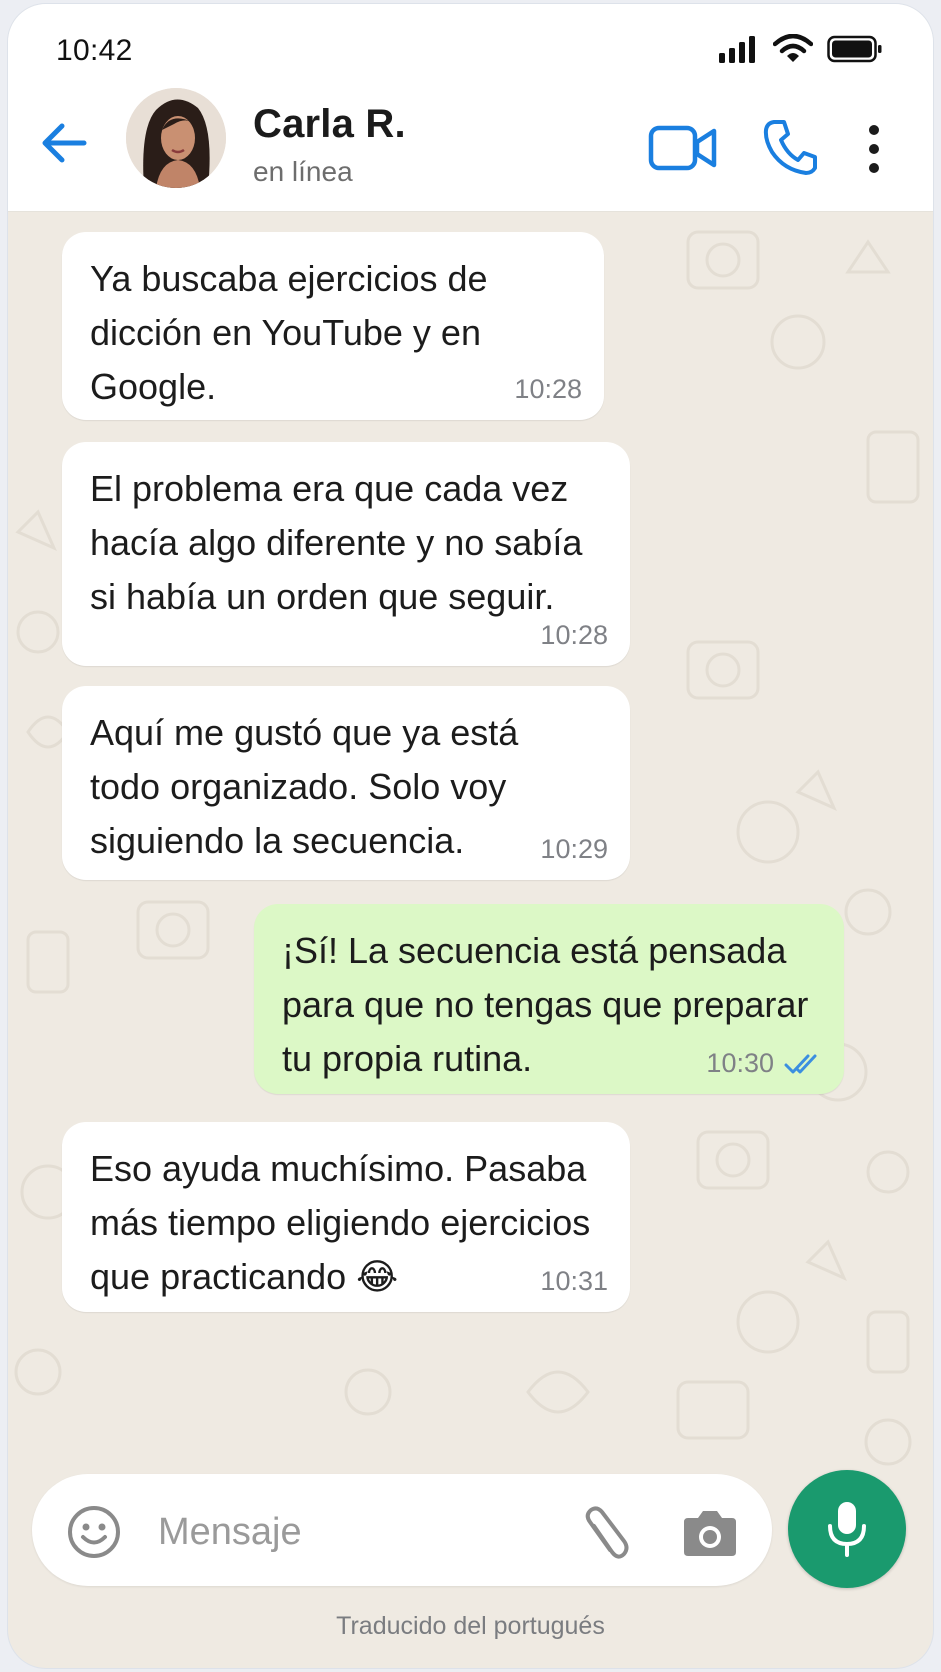 The height and width of the screenshot is (1672, 941). I want to click on signal-icon, so click(739, 51).